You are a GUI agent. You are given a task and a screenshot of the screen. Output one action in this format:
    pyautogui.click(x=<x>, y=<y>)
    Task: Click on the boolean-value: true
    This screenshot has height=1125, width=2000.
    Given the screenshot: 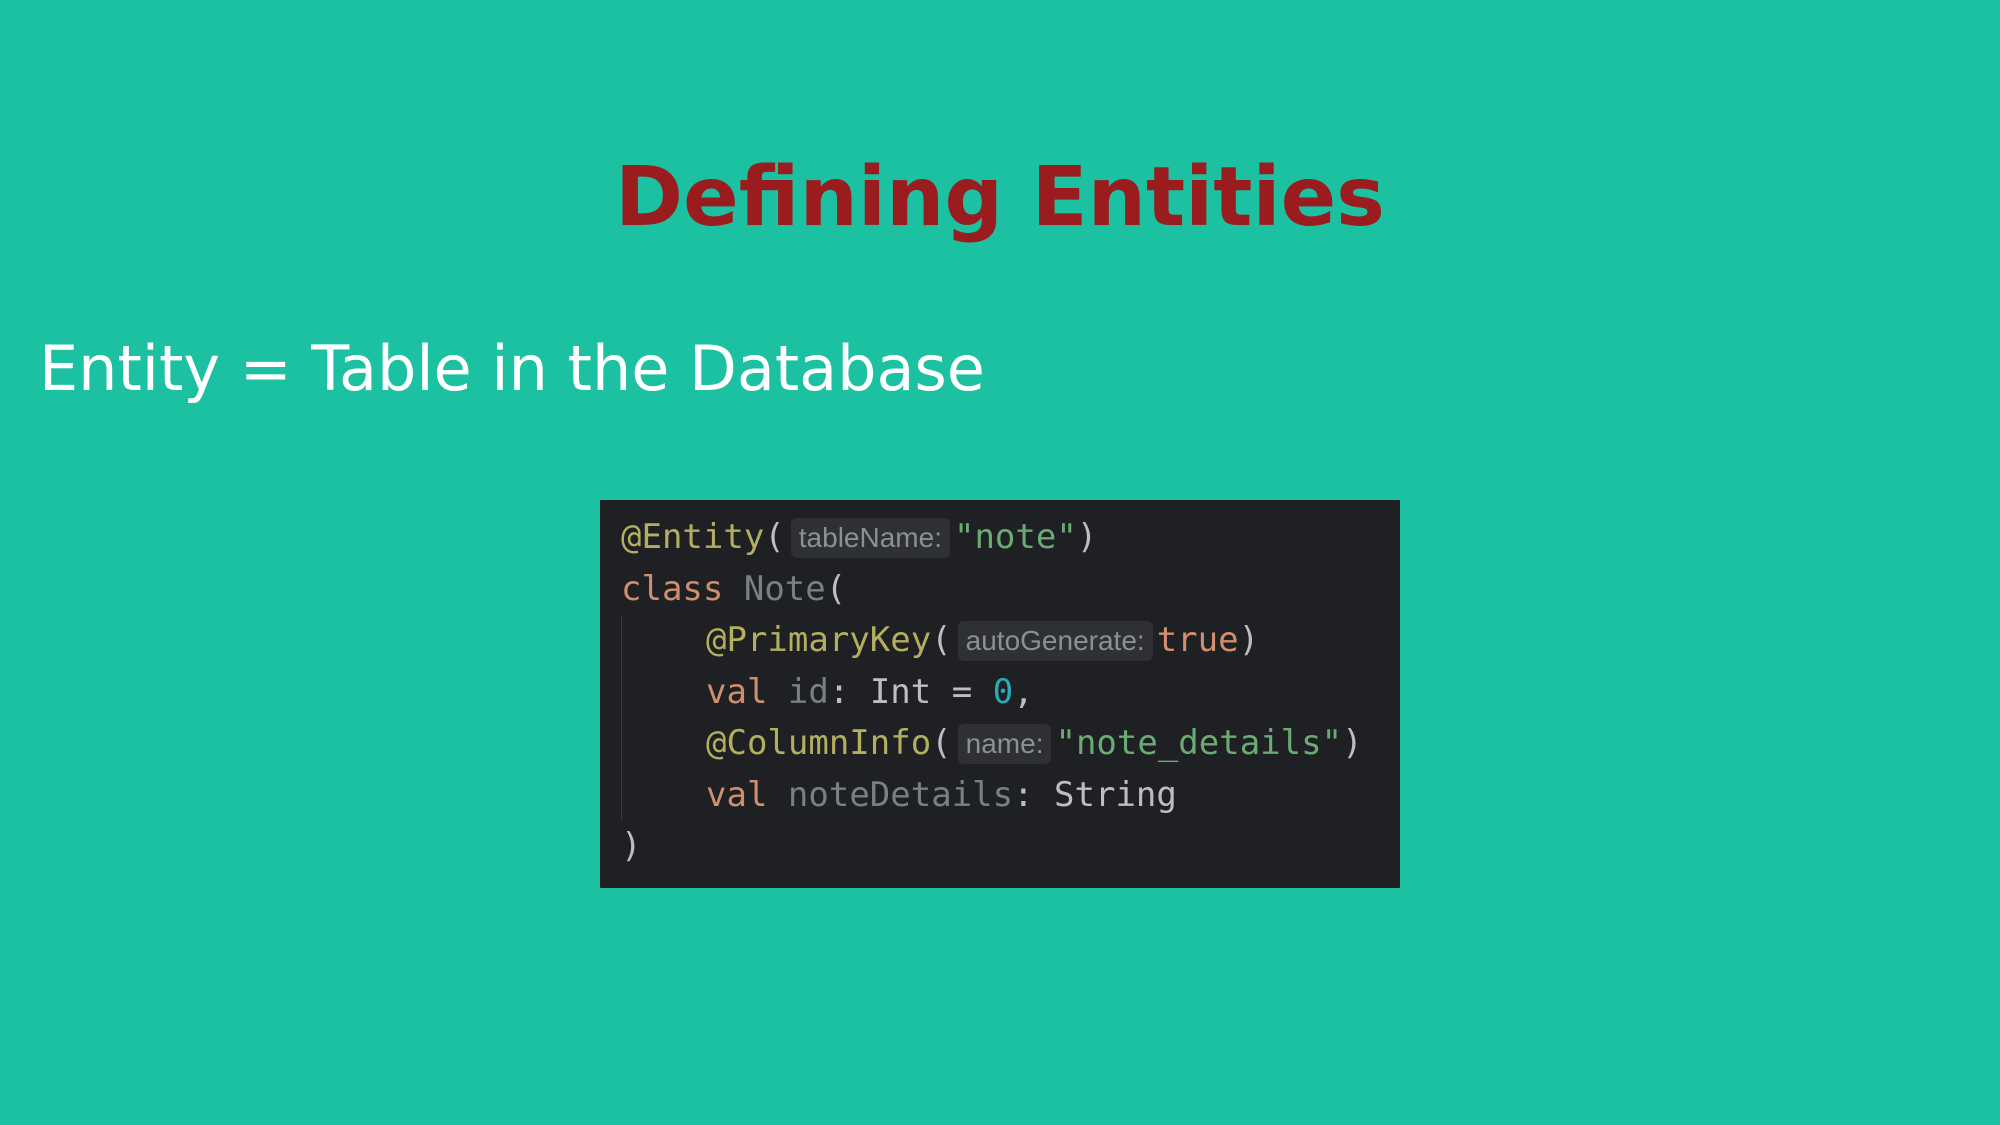 What is the action you would take?
    pyautogui.click(x=1197, y=640)
    